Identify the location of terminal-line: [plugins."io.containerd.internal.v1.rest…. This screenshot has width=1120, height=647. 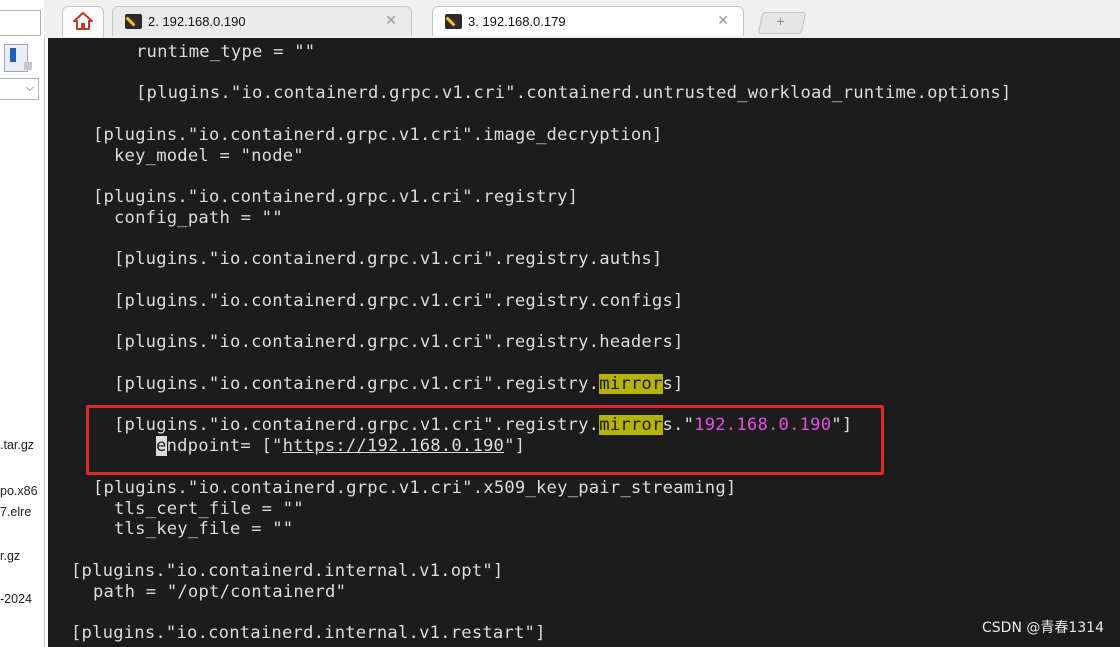
(308, 633).